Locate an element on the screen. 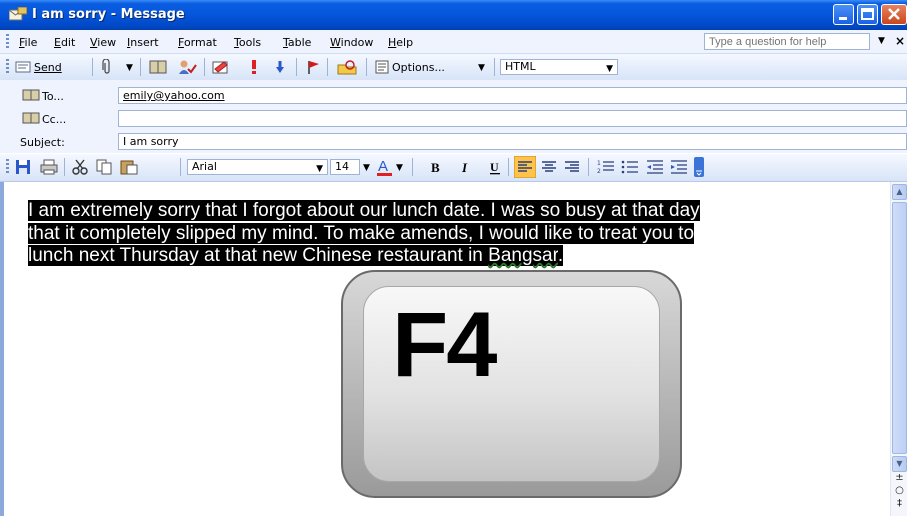  format-select: HTML ▼ is located at coordinates (559, 67).